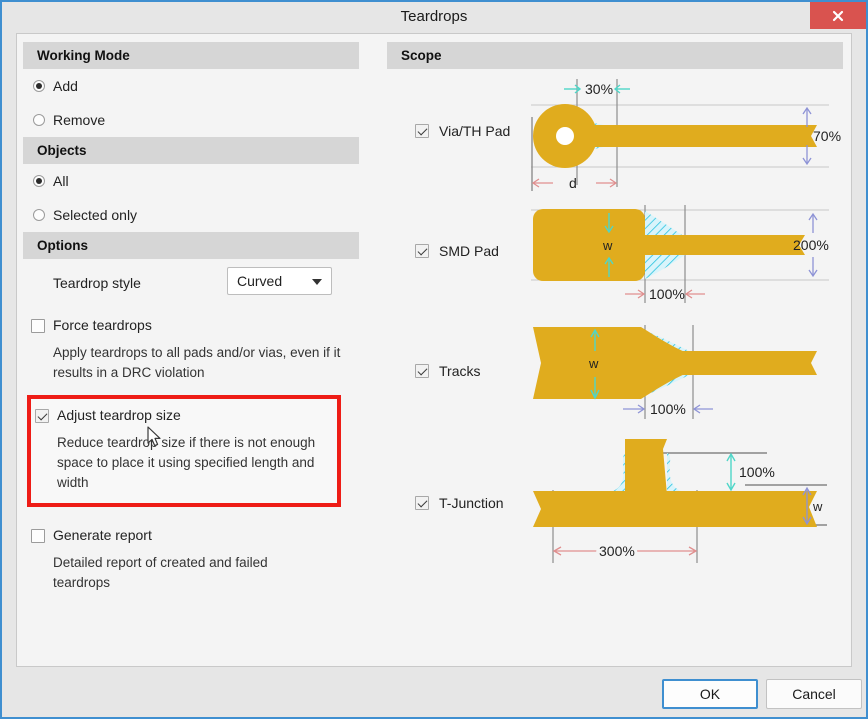 Image resolution: width=868 pixels, height=719 pixels. Describe the element at coordinates (191, 537) in the screenshot. I see `generate-report-checkbox-row: Generate report` at that location.